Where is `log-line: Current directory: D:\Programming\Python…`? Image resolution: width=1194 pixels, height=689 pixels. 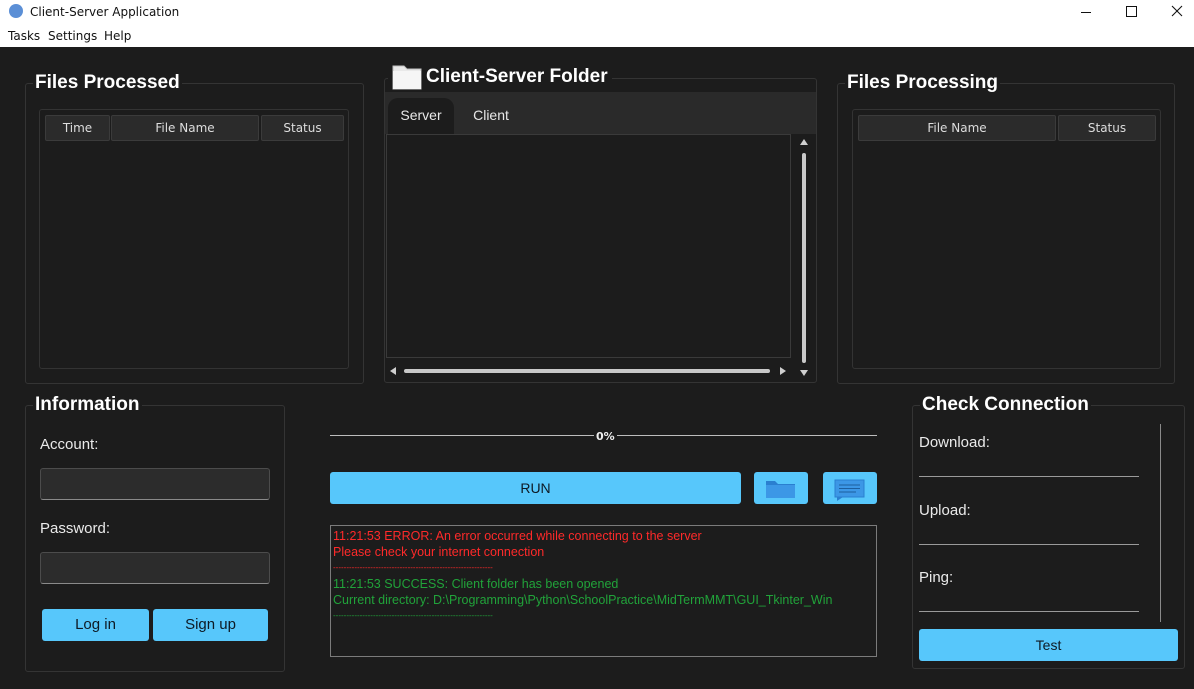
log-line: Current directory: D:\Programming\Python… is located at coordinates (583, 600).